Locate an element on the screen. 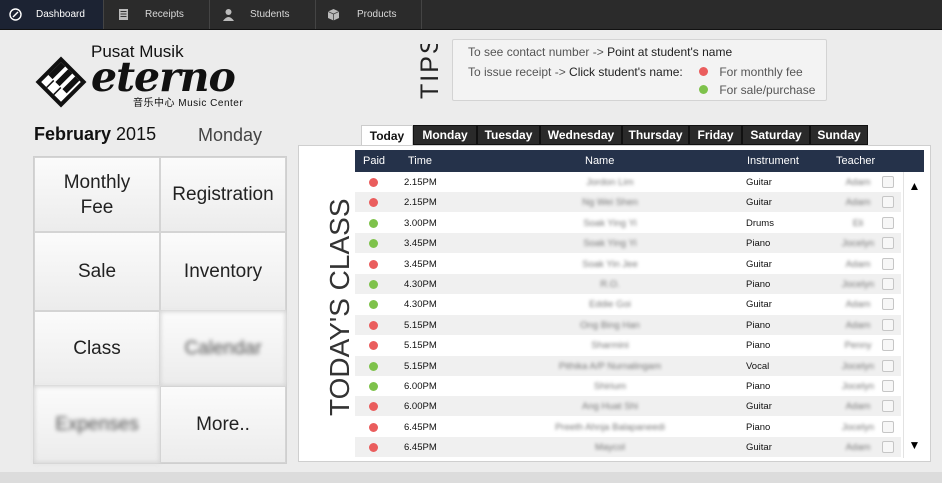 The image size is (942, 483). sale-button: Sale is located at coordinates (97, 271).